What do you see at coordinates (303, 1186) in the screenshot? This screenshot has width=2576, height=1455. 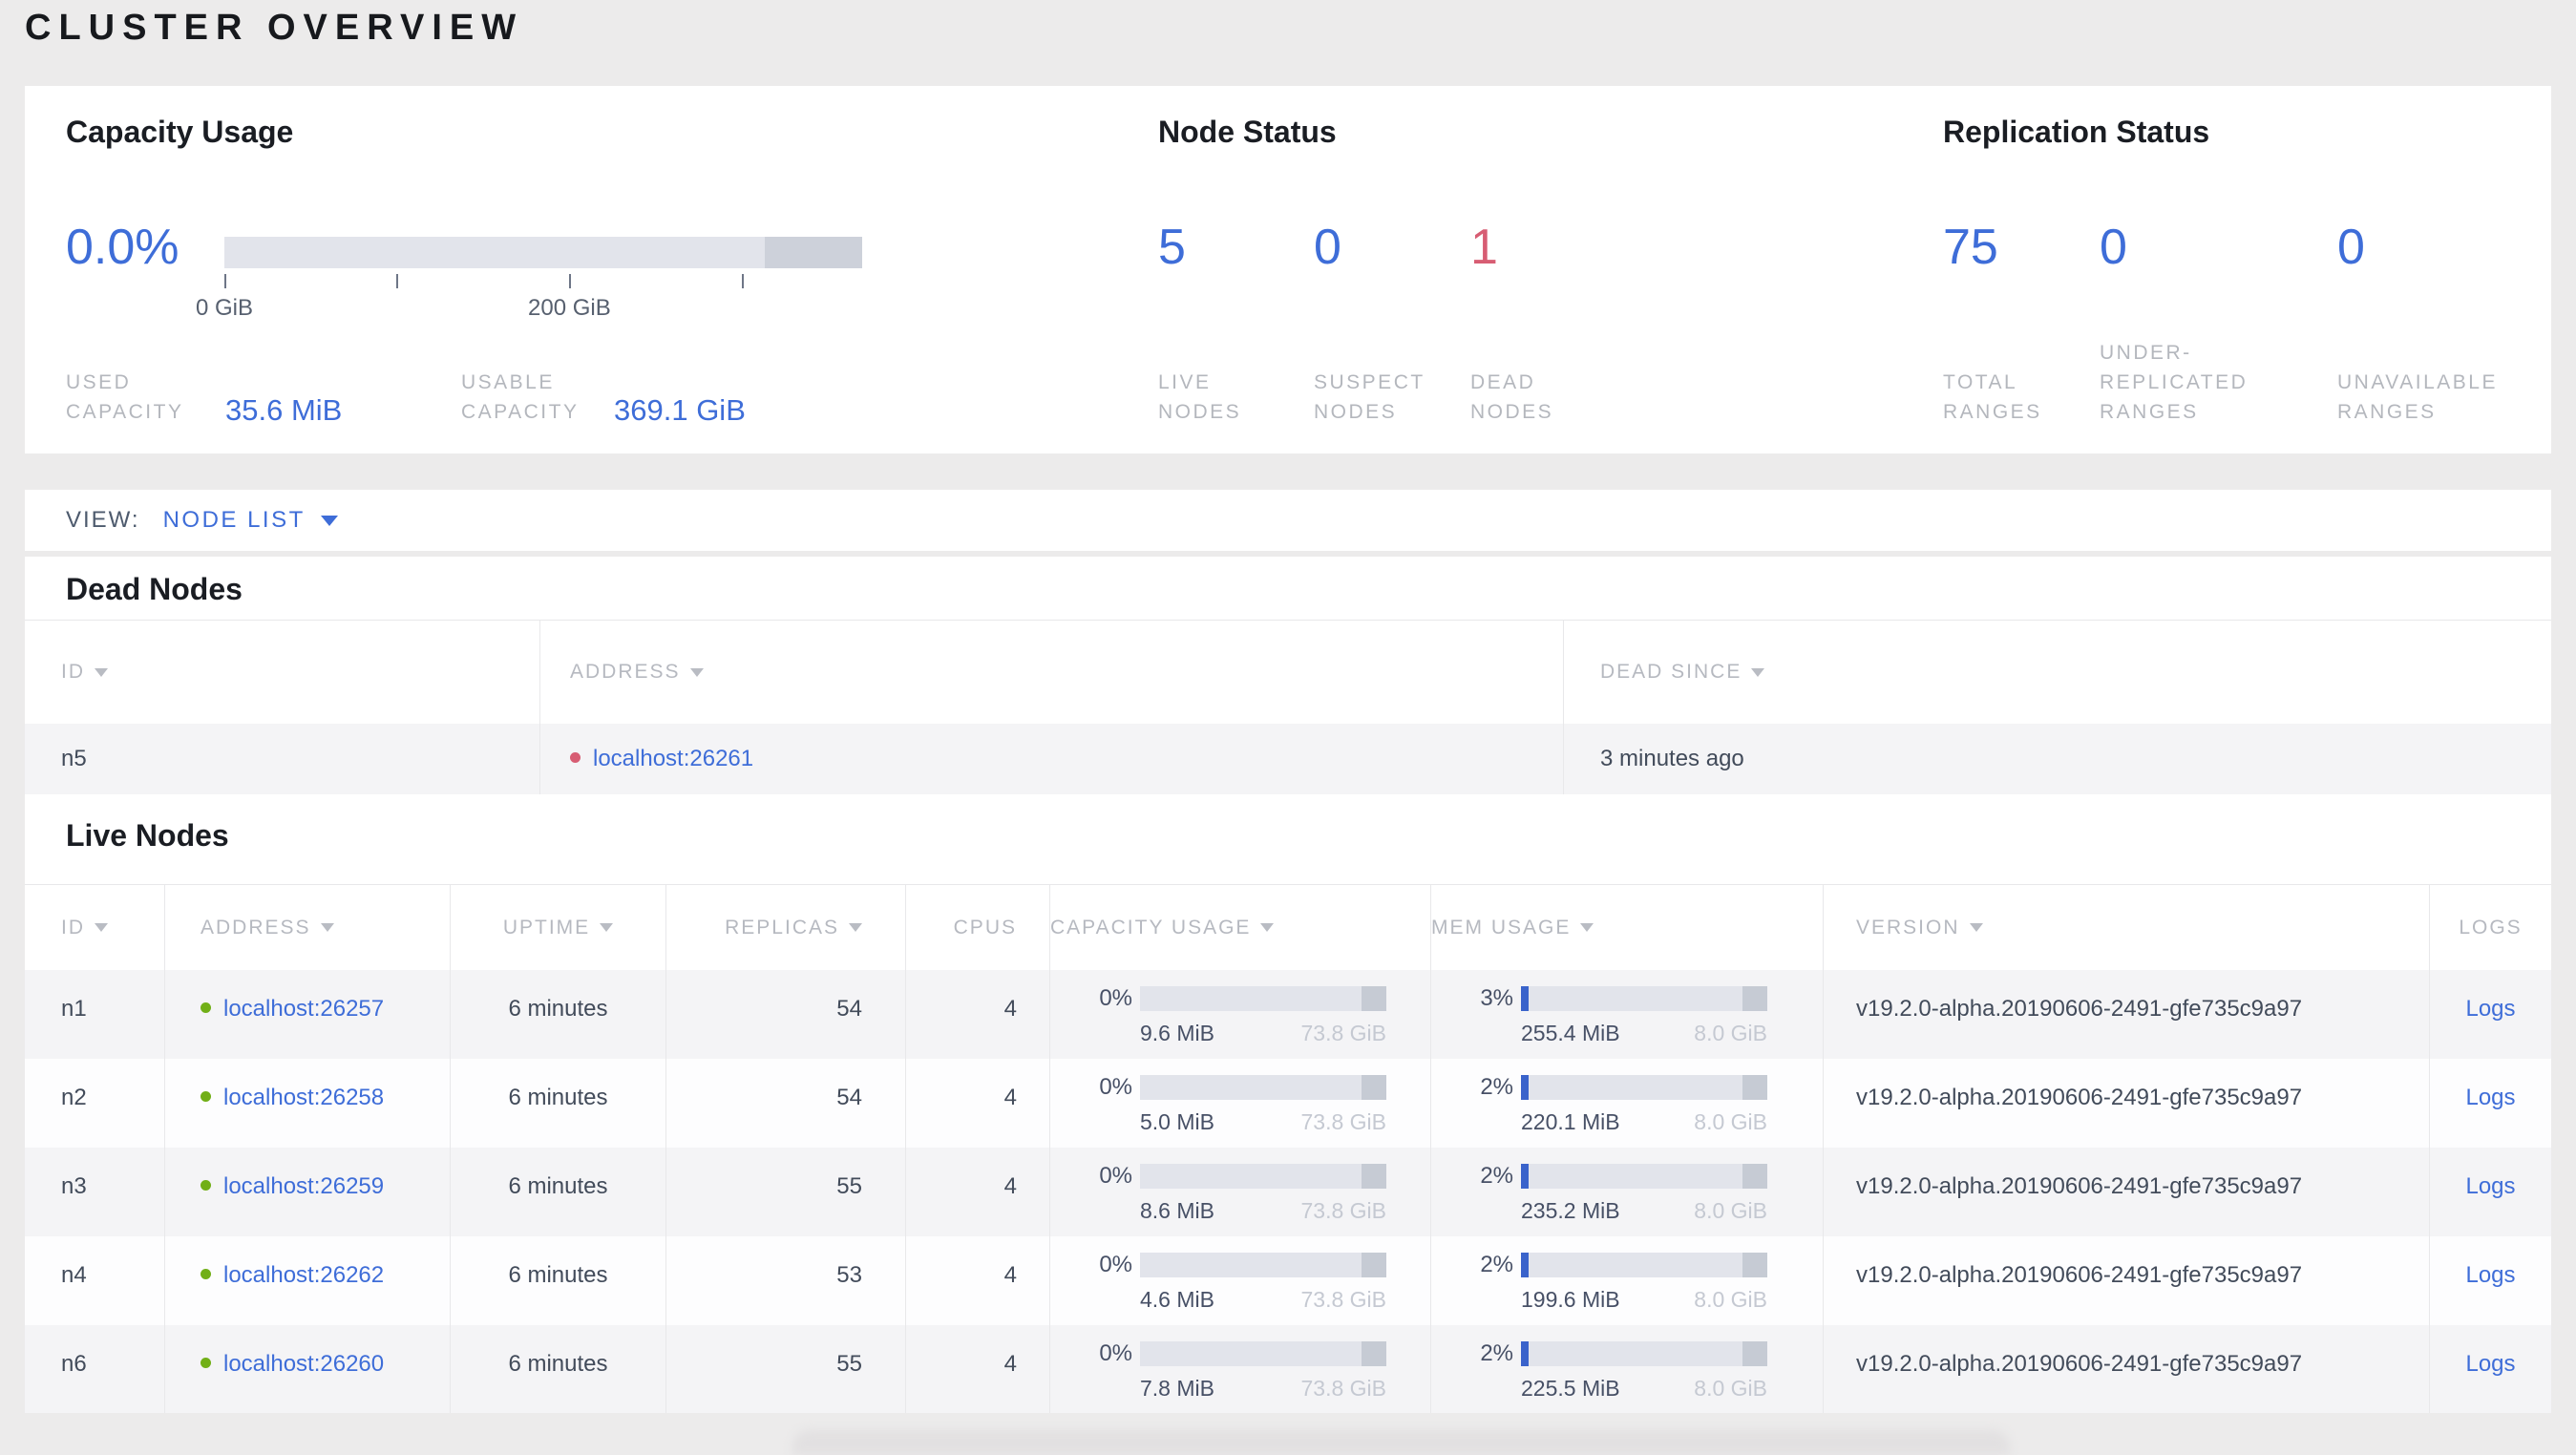 I see `live-node-address-link: localhost:26259` at bounding box center [303, 1186].